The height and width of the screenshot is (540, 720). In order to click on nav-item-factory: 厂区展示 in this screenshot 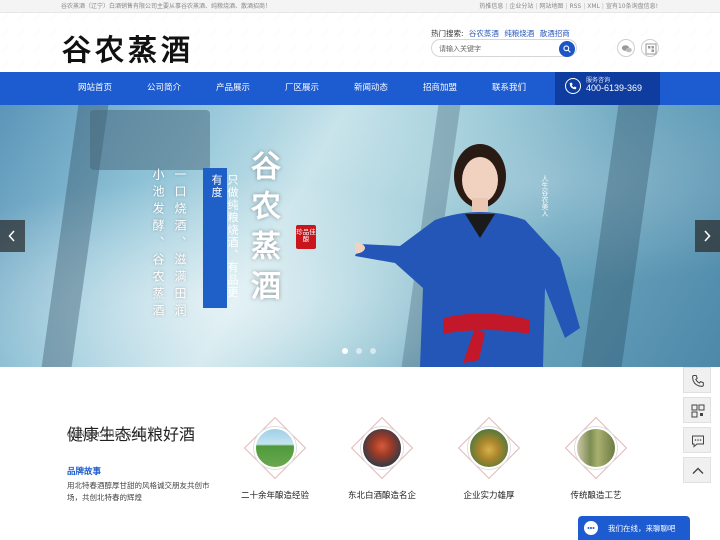, I will do `click(302, 88)`.